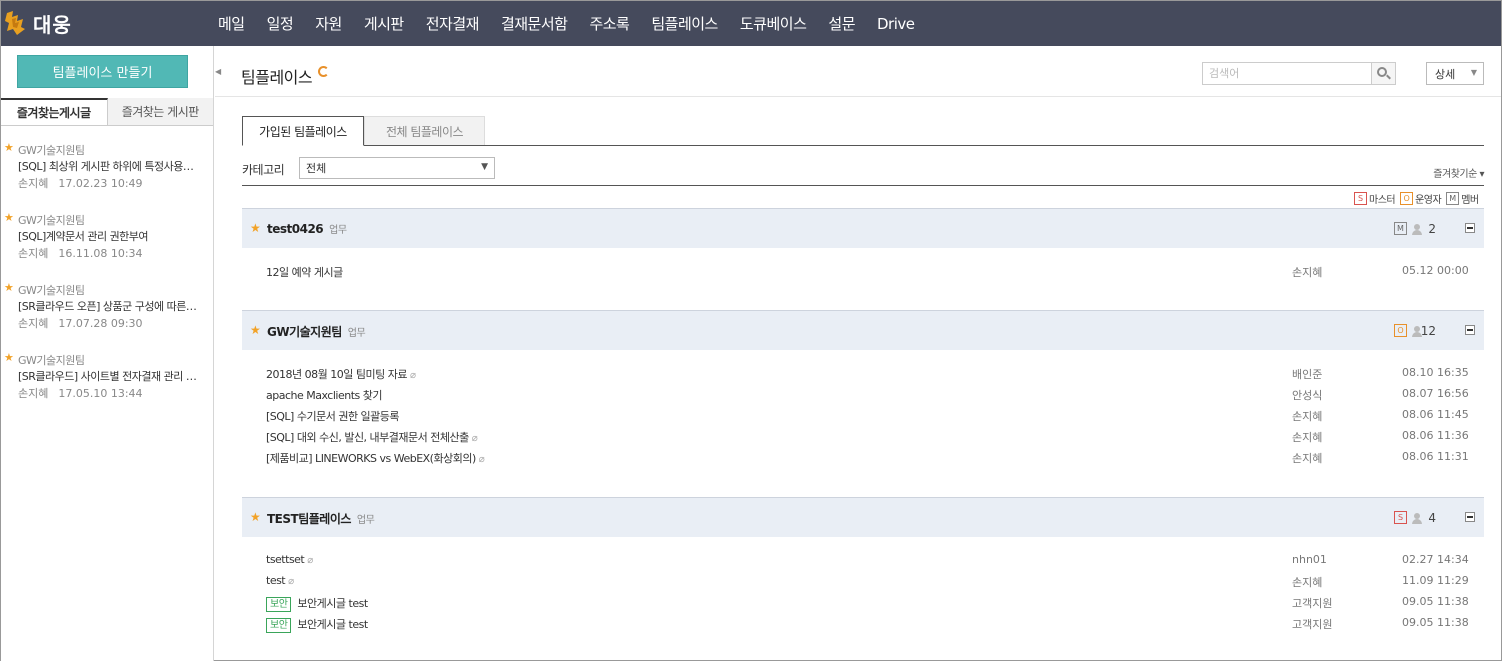  What do you see at coordinates (102, 71) in the screenshot?
I see `create-teamplace-button: 팀플레이스 만들기` at bounding box center [102, 71].